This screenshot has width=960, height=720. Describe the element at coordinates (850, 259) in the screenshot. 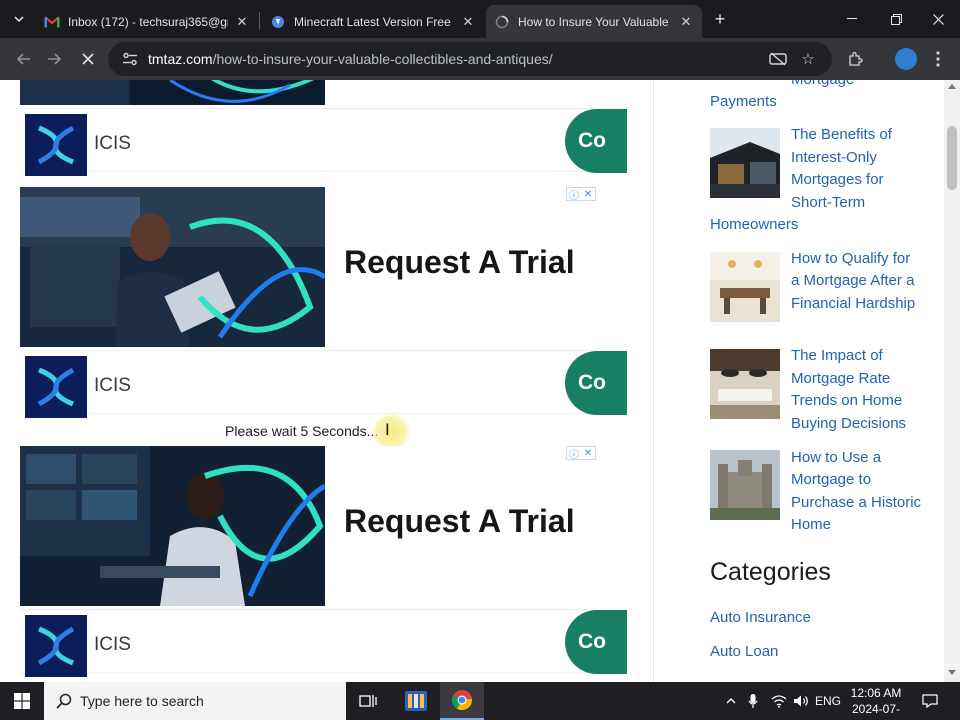

I see `post-title-line: How to Qualify for` at that location.